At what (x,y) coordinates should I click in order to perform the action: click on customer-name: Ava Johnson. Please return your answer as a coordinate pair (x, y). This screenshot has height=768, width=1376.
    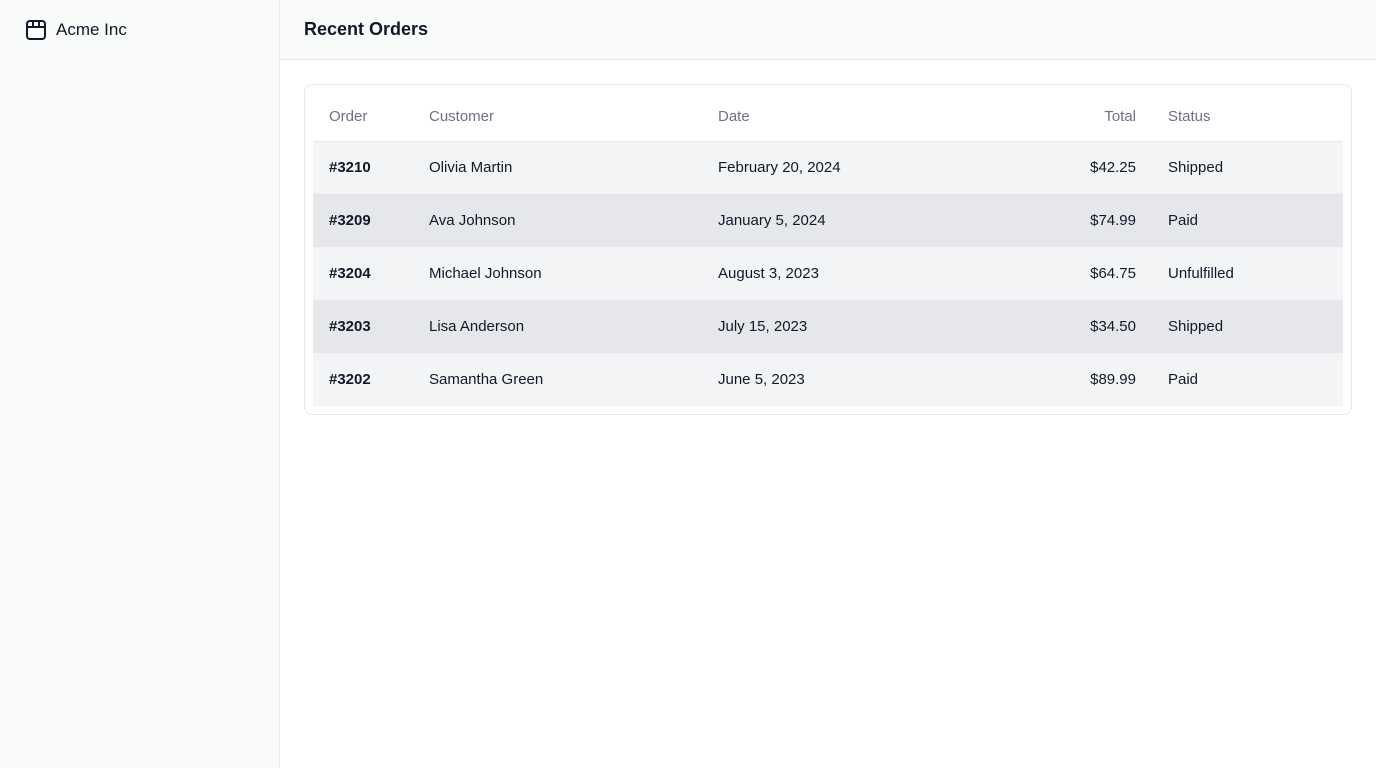
    Looking at the image, I should click on (472, 220).